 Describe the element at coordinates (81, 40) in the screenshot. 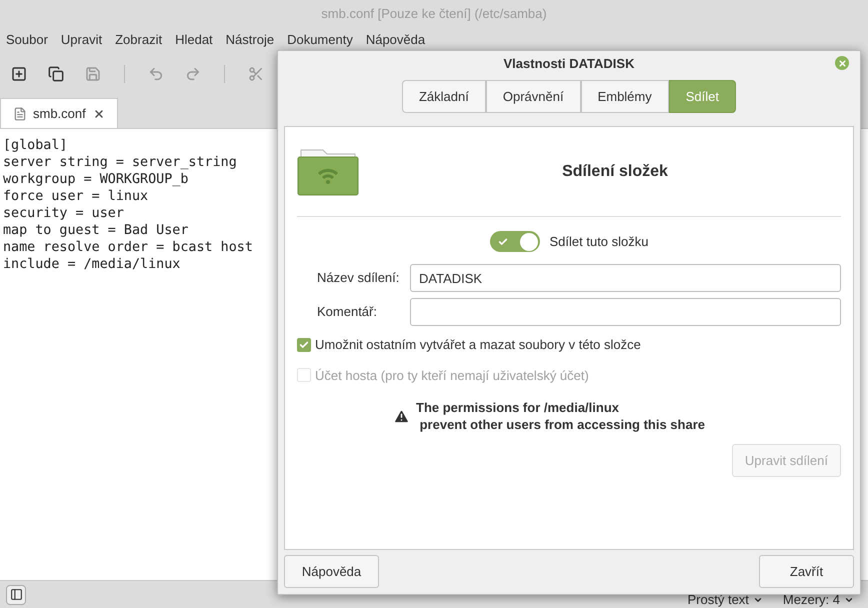

I see `menu-item: Upravit` at that location.